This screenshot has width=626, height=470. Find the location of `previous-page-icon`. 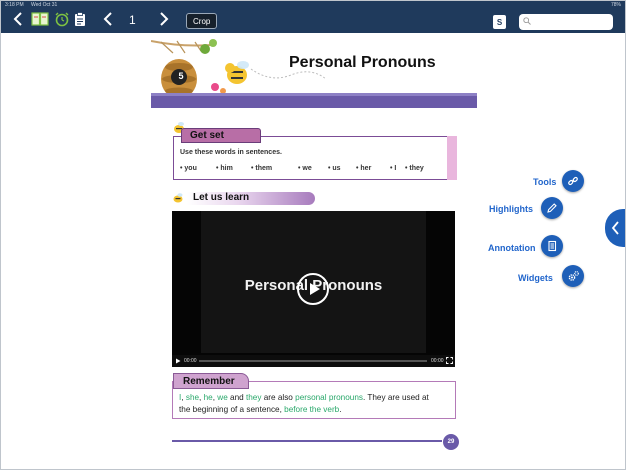

previous-page-icon is located at coordinates (108, 19).